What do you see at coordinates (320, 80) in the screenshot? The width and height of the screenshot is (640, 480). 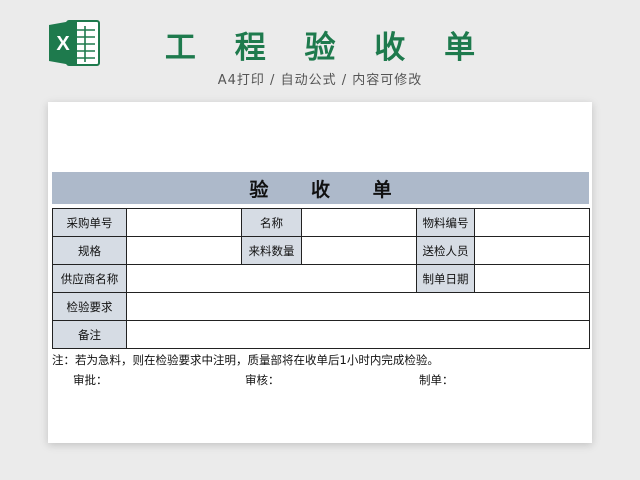 I see `page-subtitle: A4打印 / 自动公式 / 内容可修改` at bounding box center [320, 80].